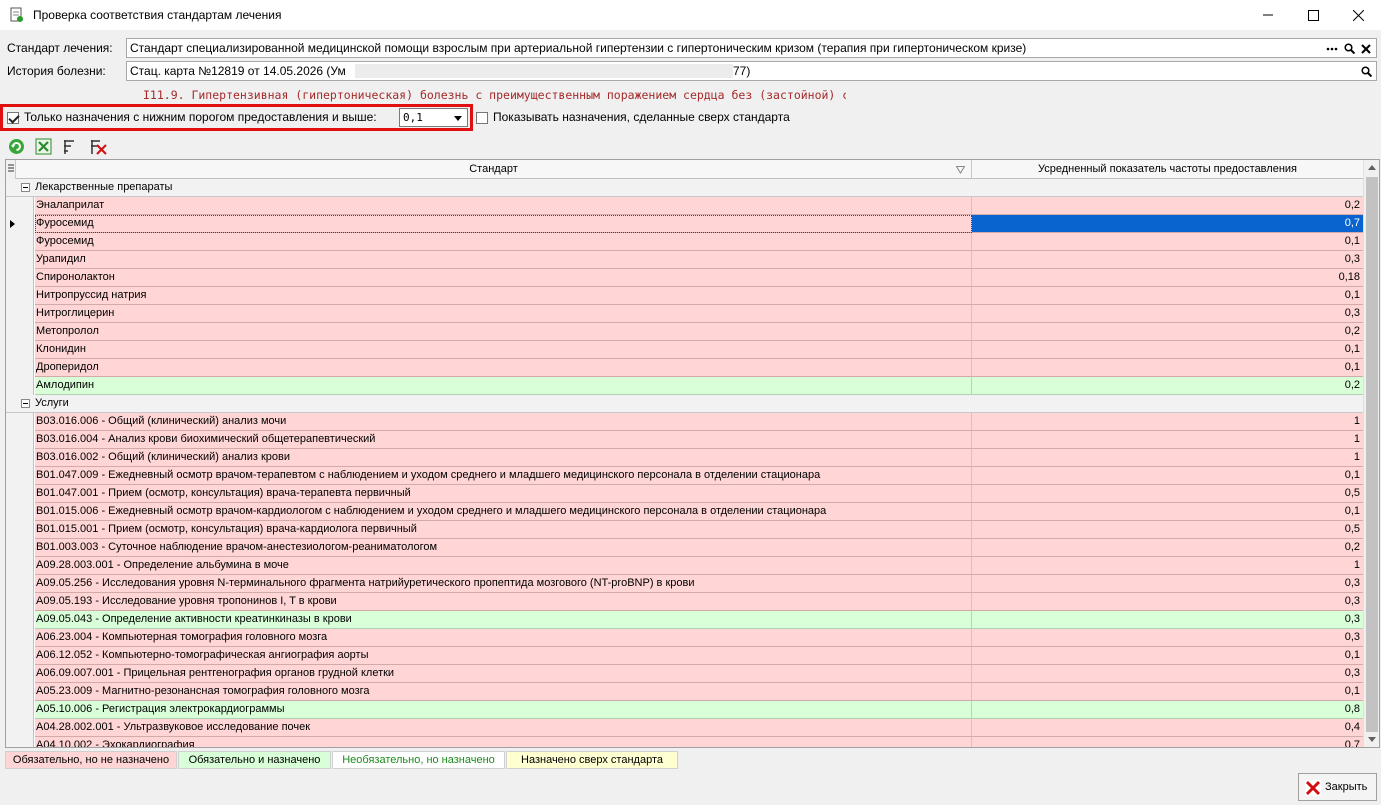 This screenshot has height=805, width=1381. What do you see at coordinates (13, 118) in the screenshot?
I see `only-threshold-checkbox` at bounding box center [13, 118].